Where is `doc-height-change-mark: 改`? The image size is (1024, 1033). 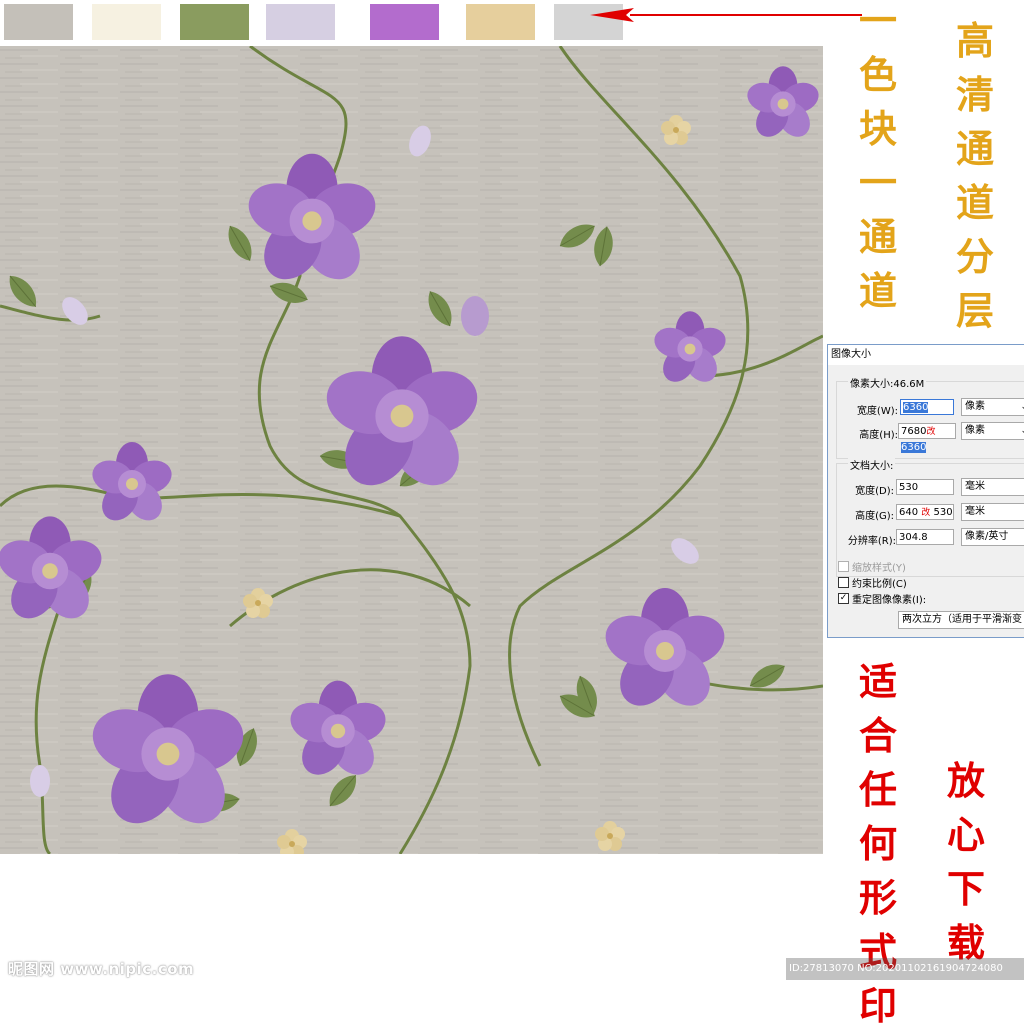 doc-height-change-mark: 改 is located at coordinates (926, 513).